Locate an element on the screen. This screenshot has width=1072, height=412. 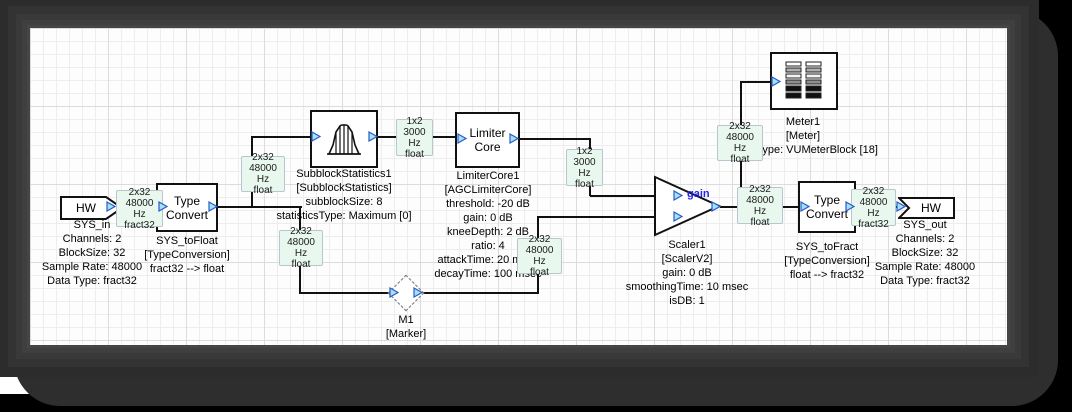
sys-in-hw-label: HW is located at coordinates (86, 208).